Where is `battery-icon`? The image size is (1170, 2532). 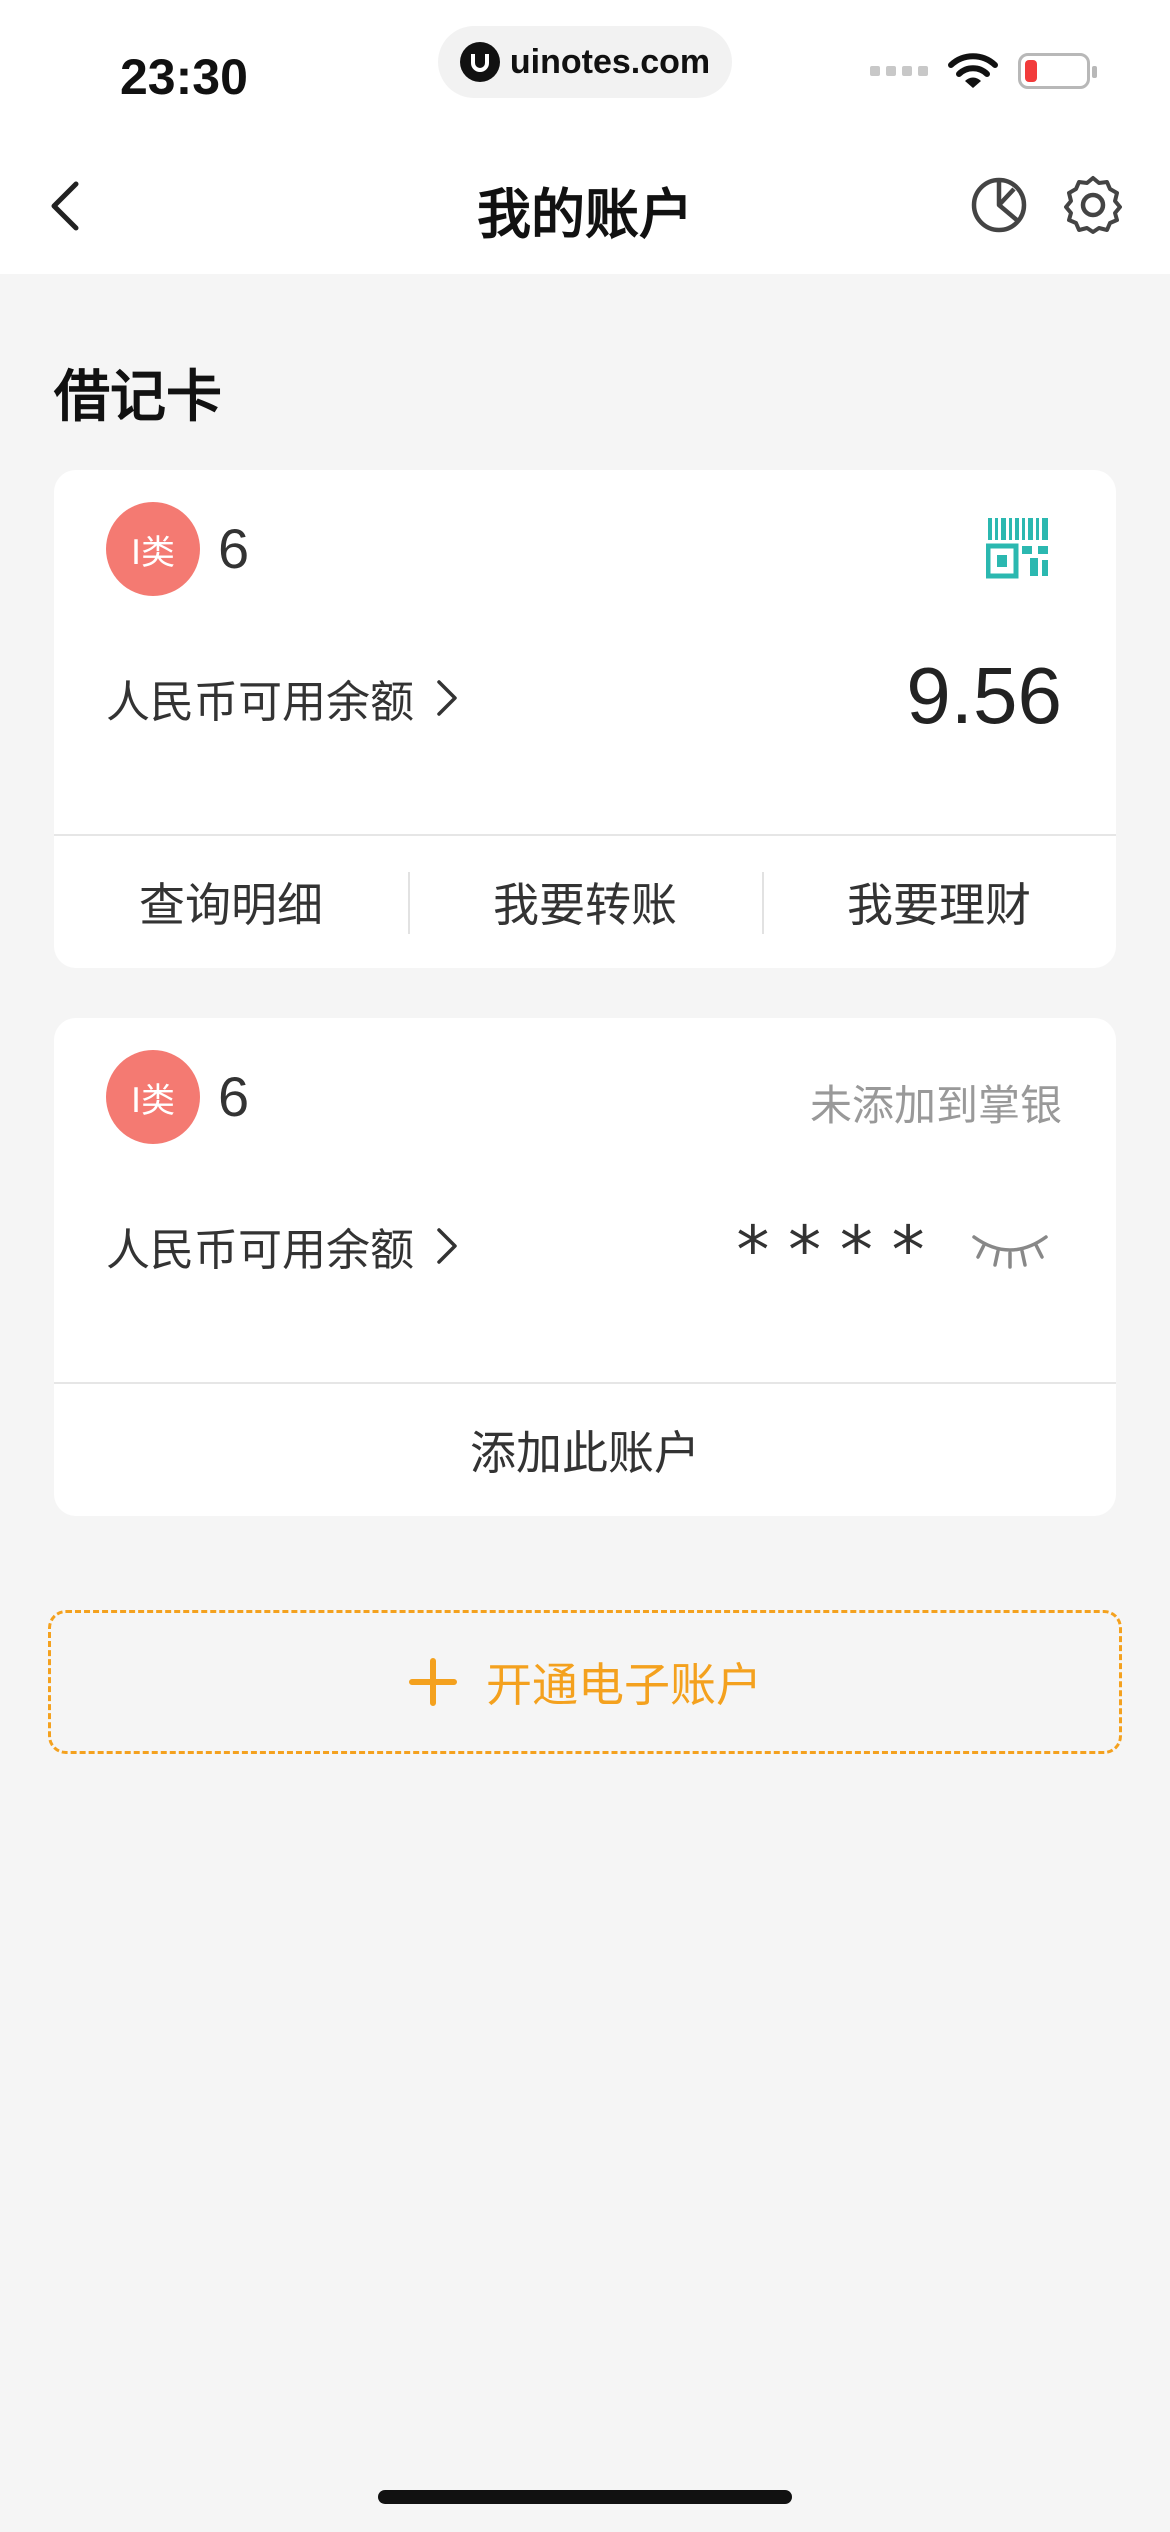 battery-icon is located at coordinates (1057, 71).